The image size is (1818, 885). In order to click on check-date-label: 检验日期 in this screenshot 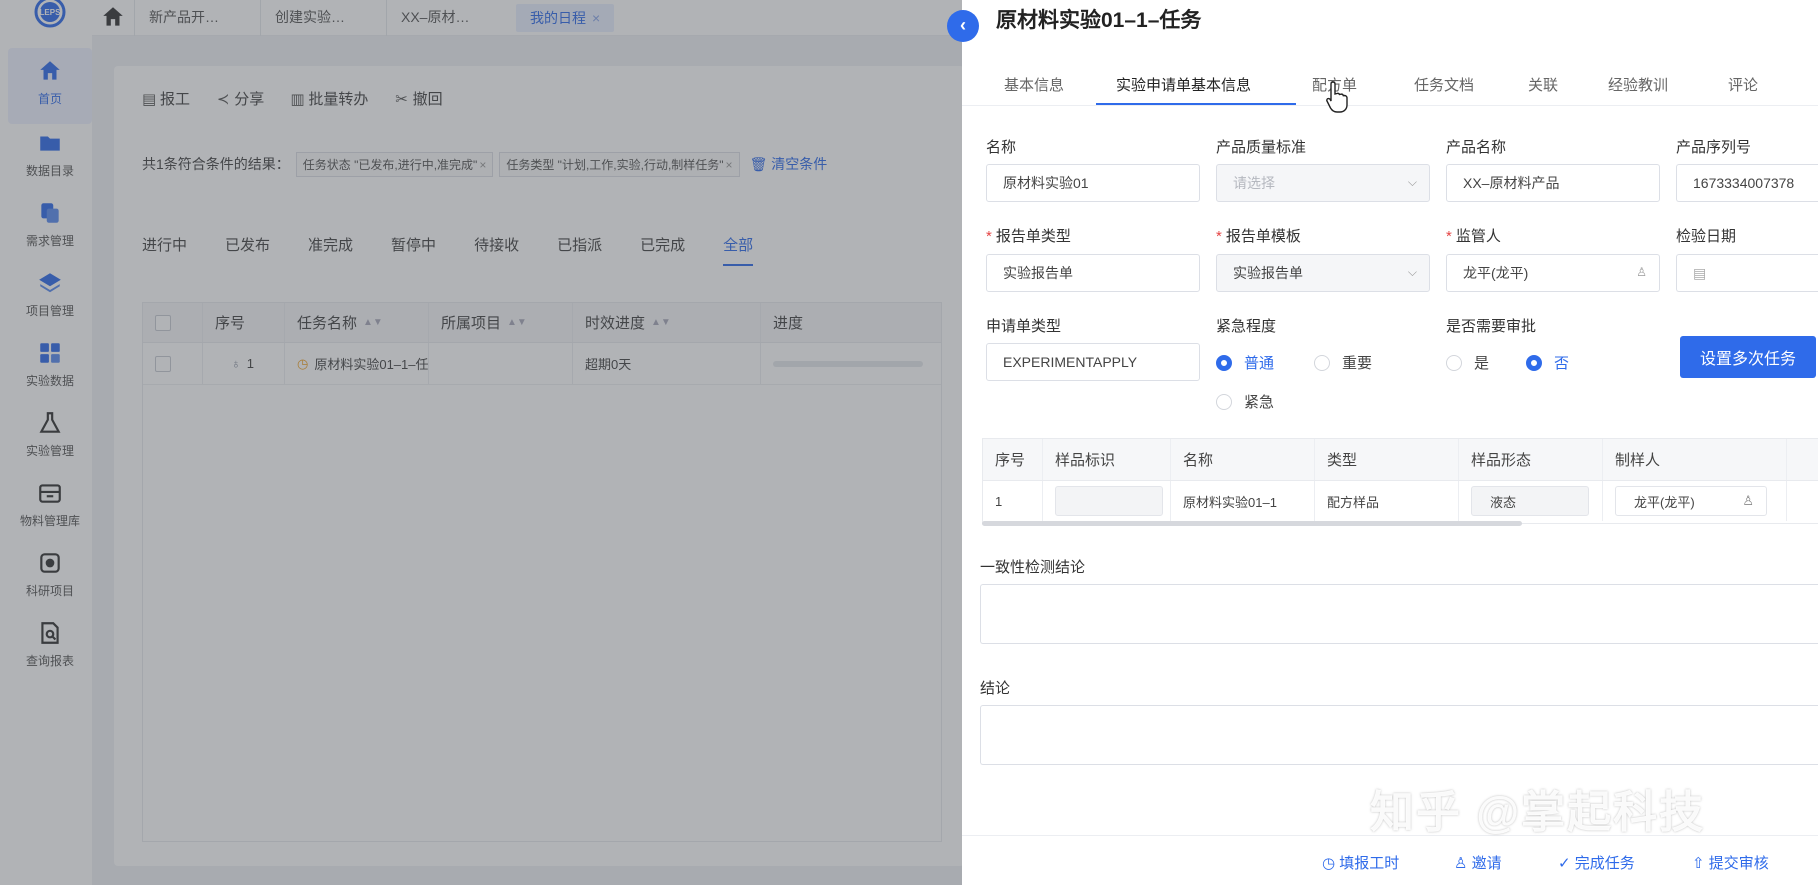, I will do `click(1706, 236)`.